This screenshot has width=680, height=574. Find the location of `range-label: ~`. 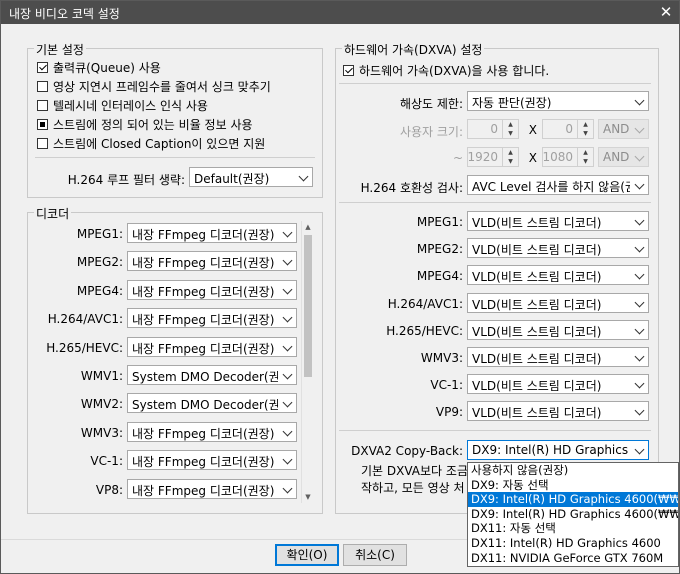

range-label: ~ is located at coordinates (457, 158).